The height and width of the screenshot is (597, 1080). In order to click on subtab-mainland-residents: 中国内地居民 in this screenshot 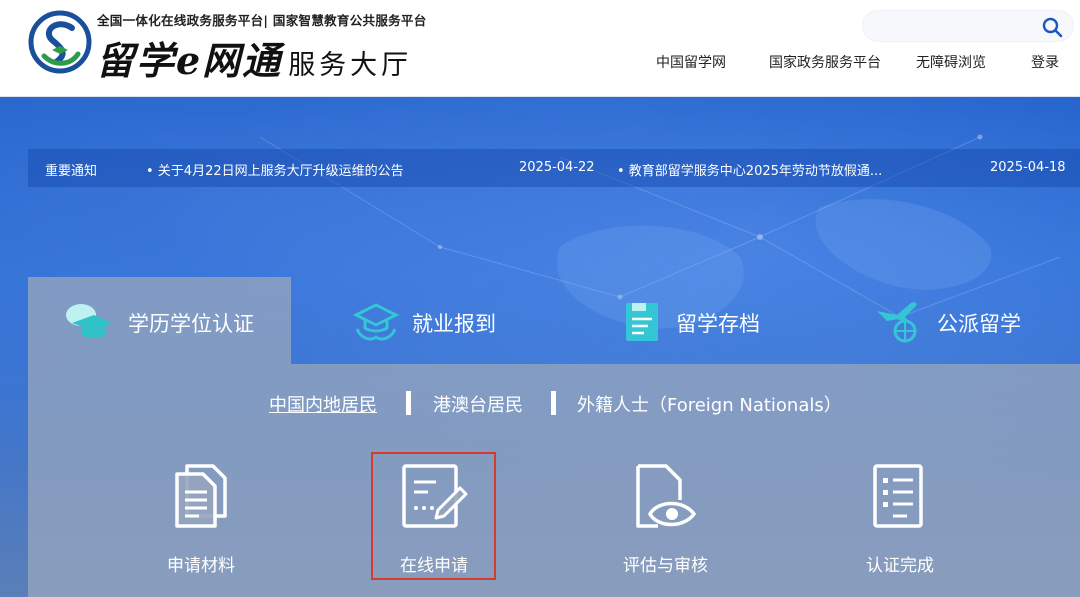, I will do `click(323, 404)`.